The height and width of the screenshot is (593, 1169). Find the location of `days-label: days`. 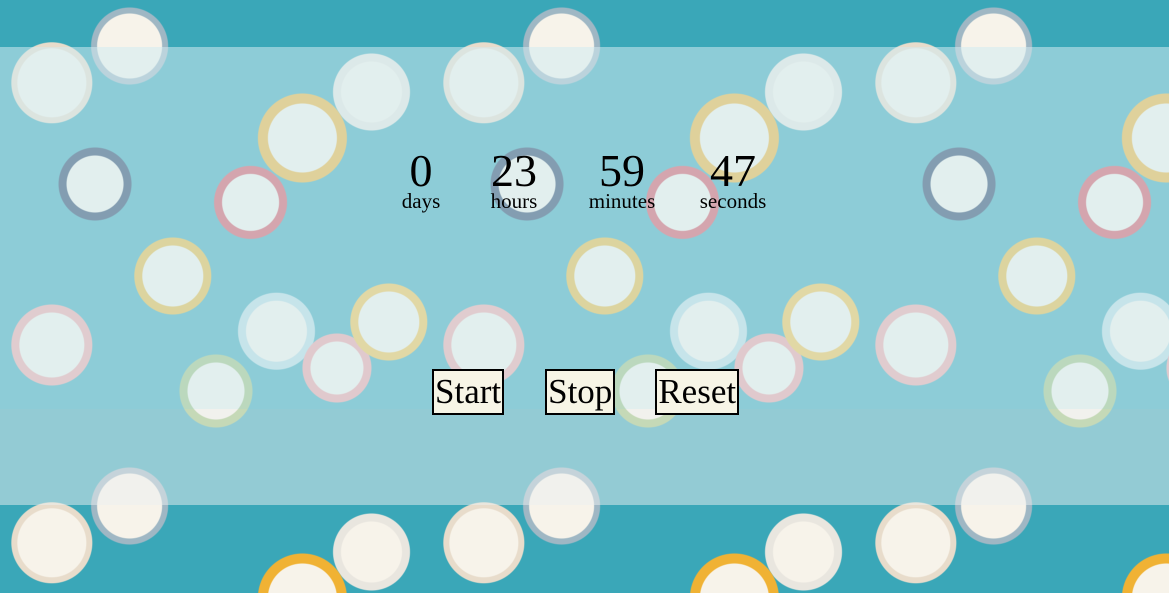

days-label: days is located at coordinates (421, 201).